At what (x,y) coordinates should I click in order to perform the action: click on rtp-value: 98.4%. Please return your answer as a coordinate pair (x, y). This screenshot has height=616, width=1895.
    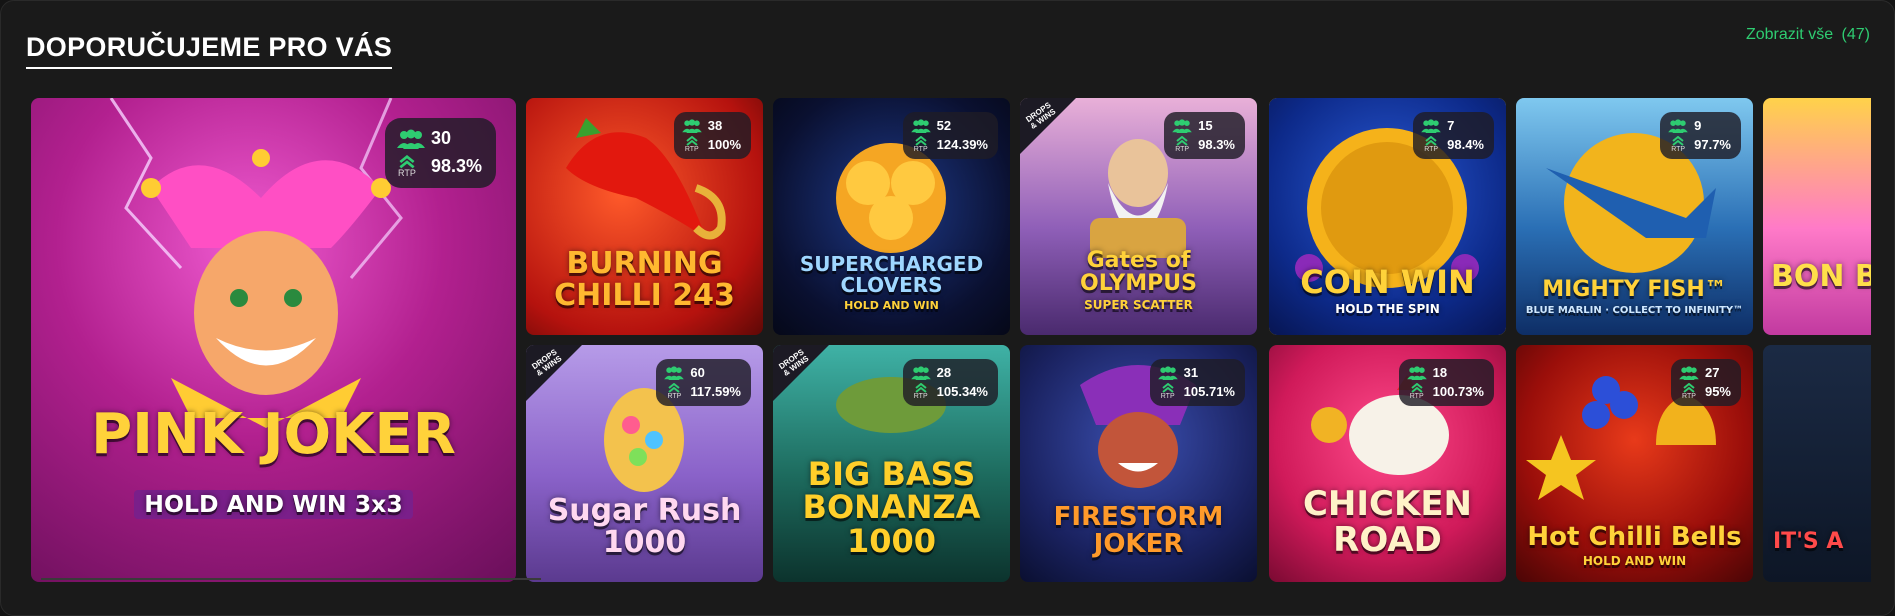
    Looking at the image, I should click on (1465, 144).